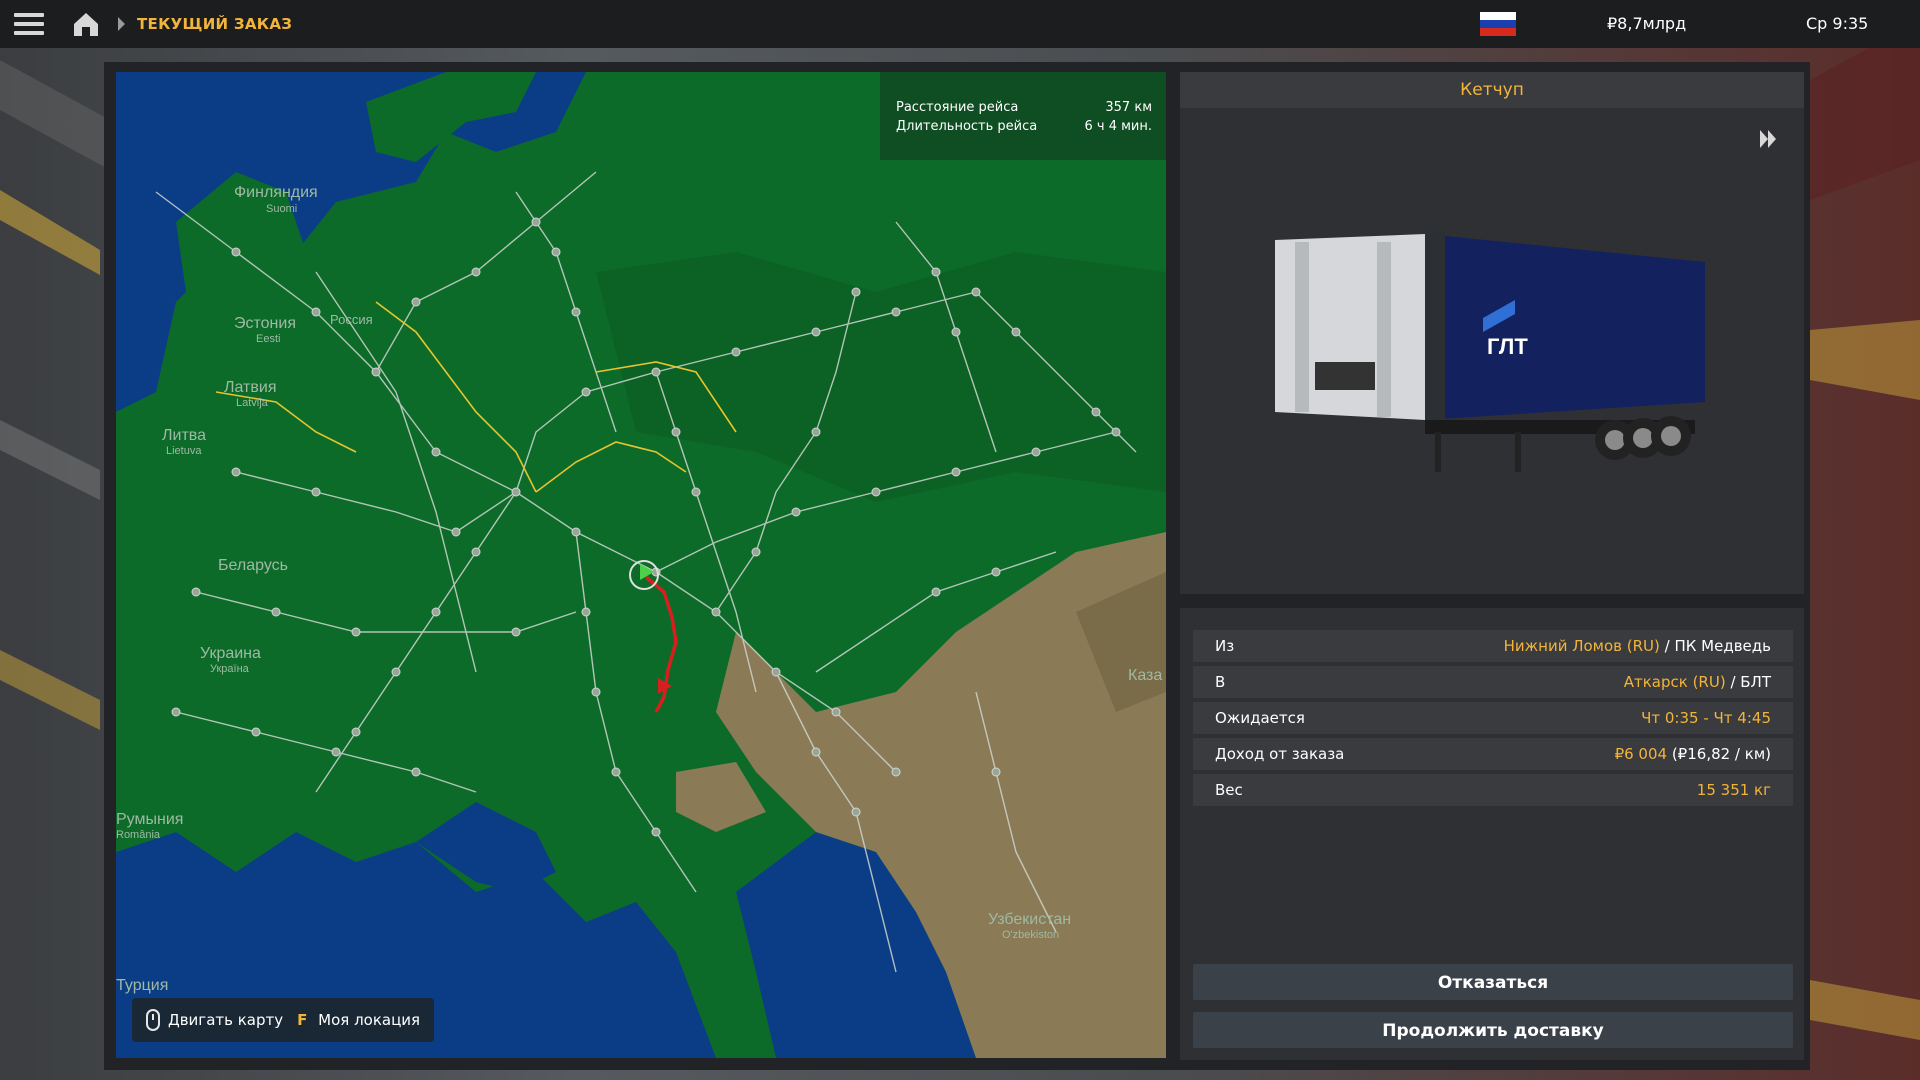  Describe the element at coordinates (369, 1020) in the screenshot. I see `my-location-label: Моя локация` at that location.